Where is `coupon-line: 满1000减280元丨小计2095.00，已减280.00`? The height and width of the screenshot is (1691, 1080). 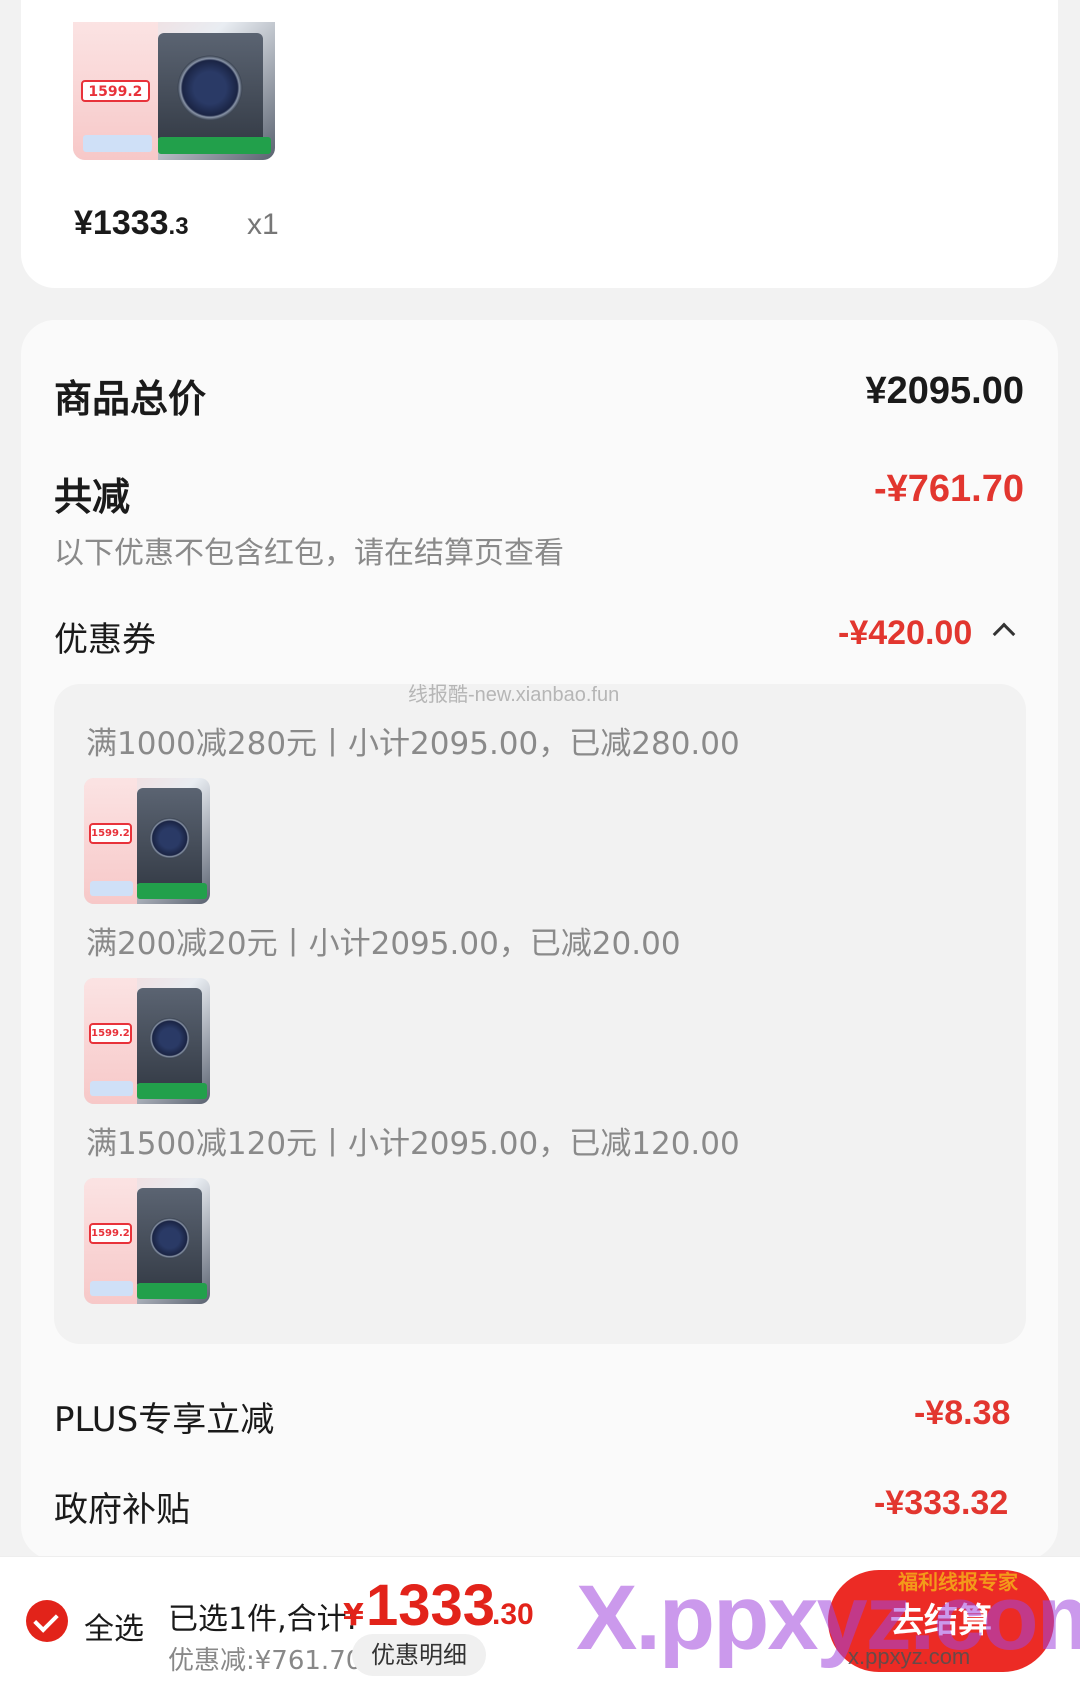 coupon-line: 满1000减280元丨小计2095.00，已减280.00 is located at coordinates (413, 744).